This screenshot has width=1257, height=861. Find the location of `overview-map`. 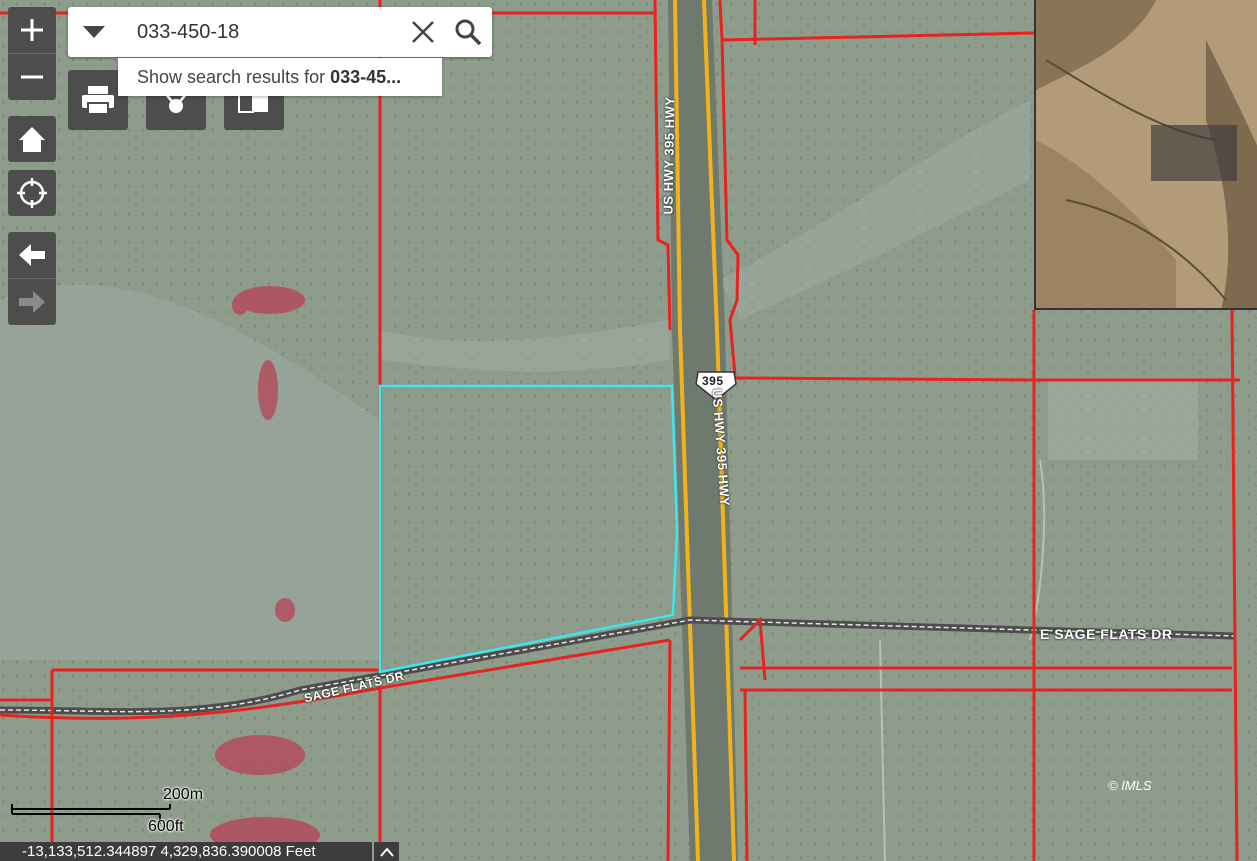

overview-map is located at coordinates (1145, 155).